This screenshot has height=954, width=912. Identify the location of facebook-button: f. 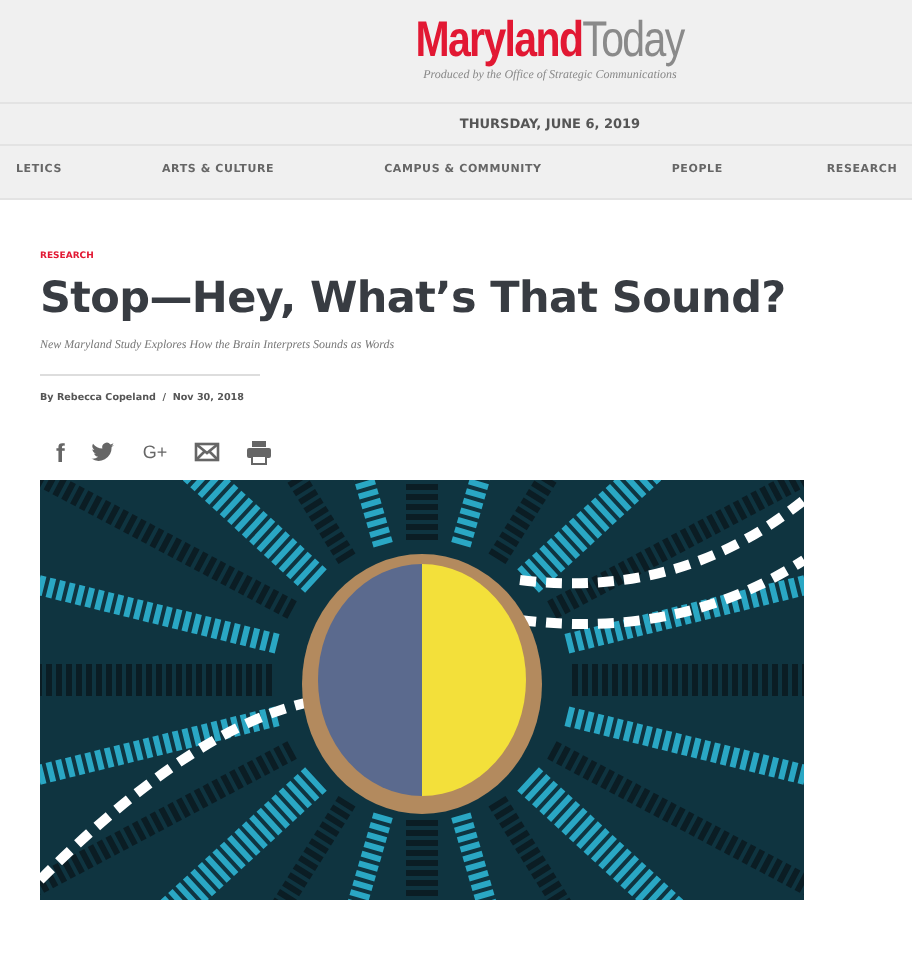
(60, 452).